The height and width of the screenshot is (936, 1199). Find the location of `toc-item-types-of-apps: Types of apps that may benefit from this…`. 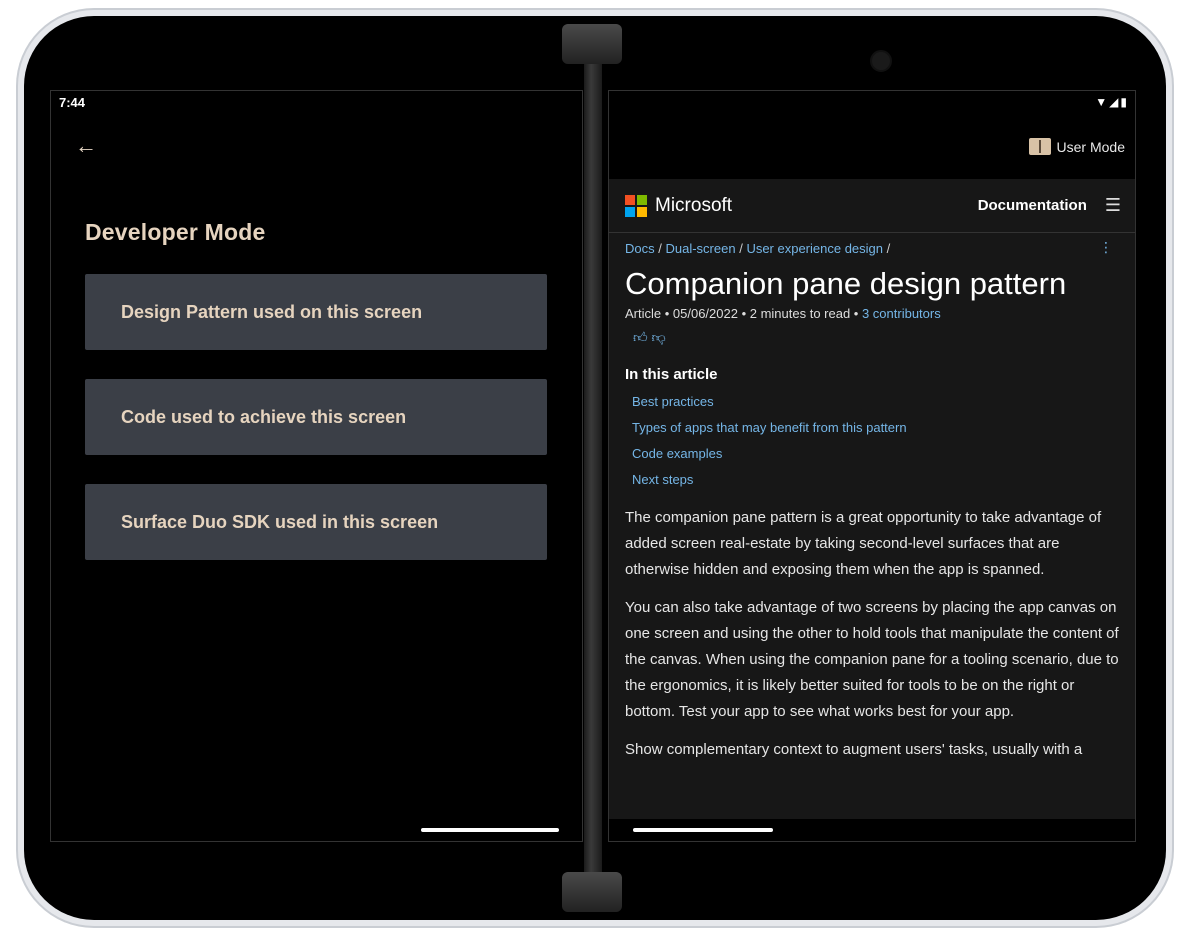

toc-item-types-of-apps: Types of apps that may benefit from this… is located at coordinates (883, 428).